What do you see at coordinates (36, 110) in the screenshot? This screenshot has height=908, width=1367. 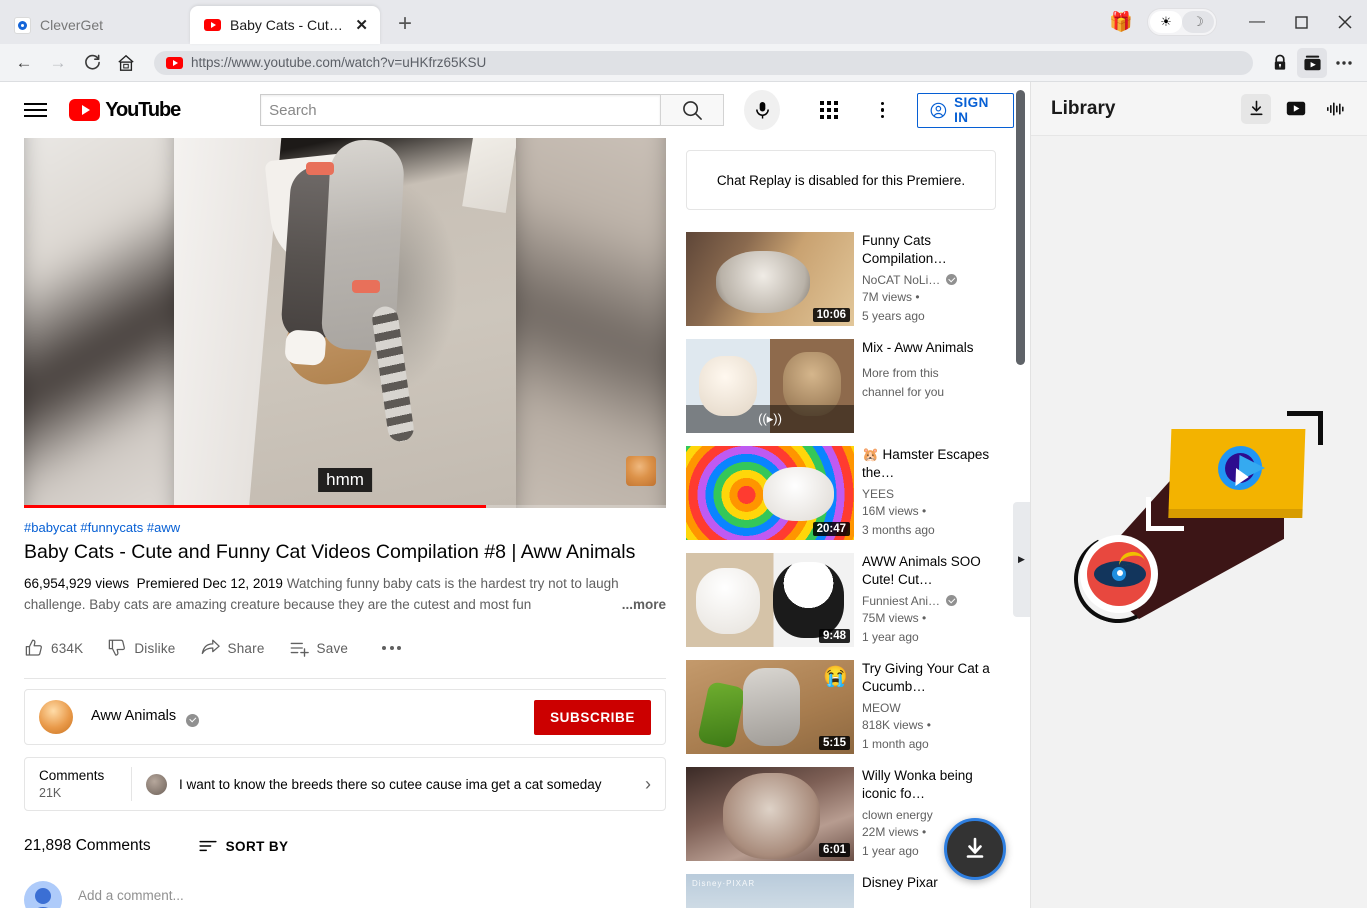 I see `hamburger-icon` at bounding box center [36, 110].